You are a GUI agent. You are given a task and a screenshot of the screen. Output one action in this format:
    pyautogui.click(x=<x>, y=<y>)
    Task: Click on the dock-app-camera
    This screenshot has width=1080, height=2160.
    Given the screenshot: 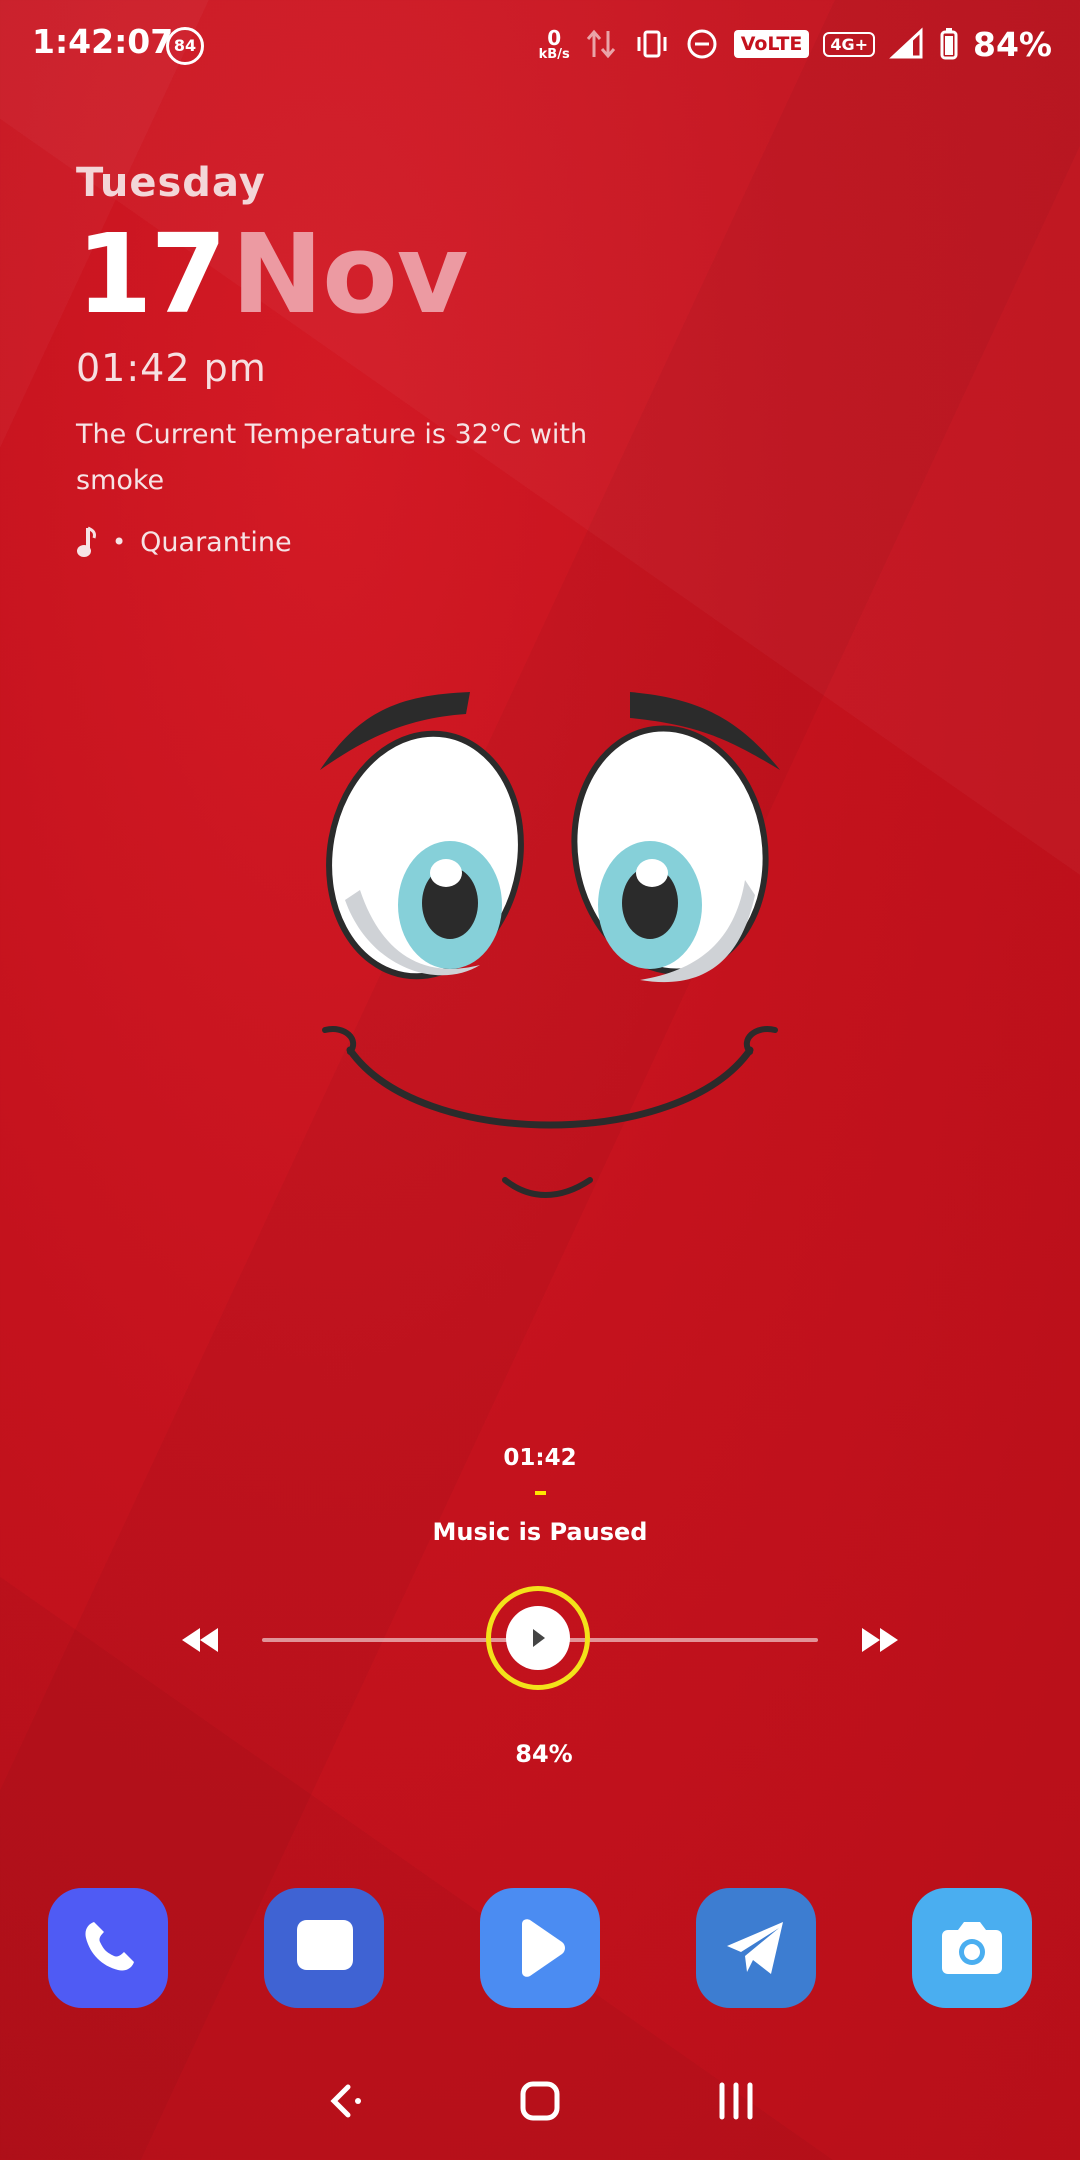 What is the action you would take?
    pyautogui.click(x=972, y=1948)
    